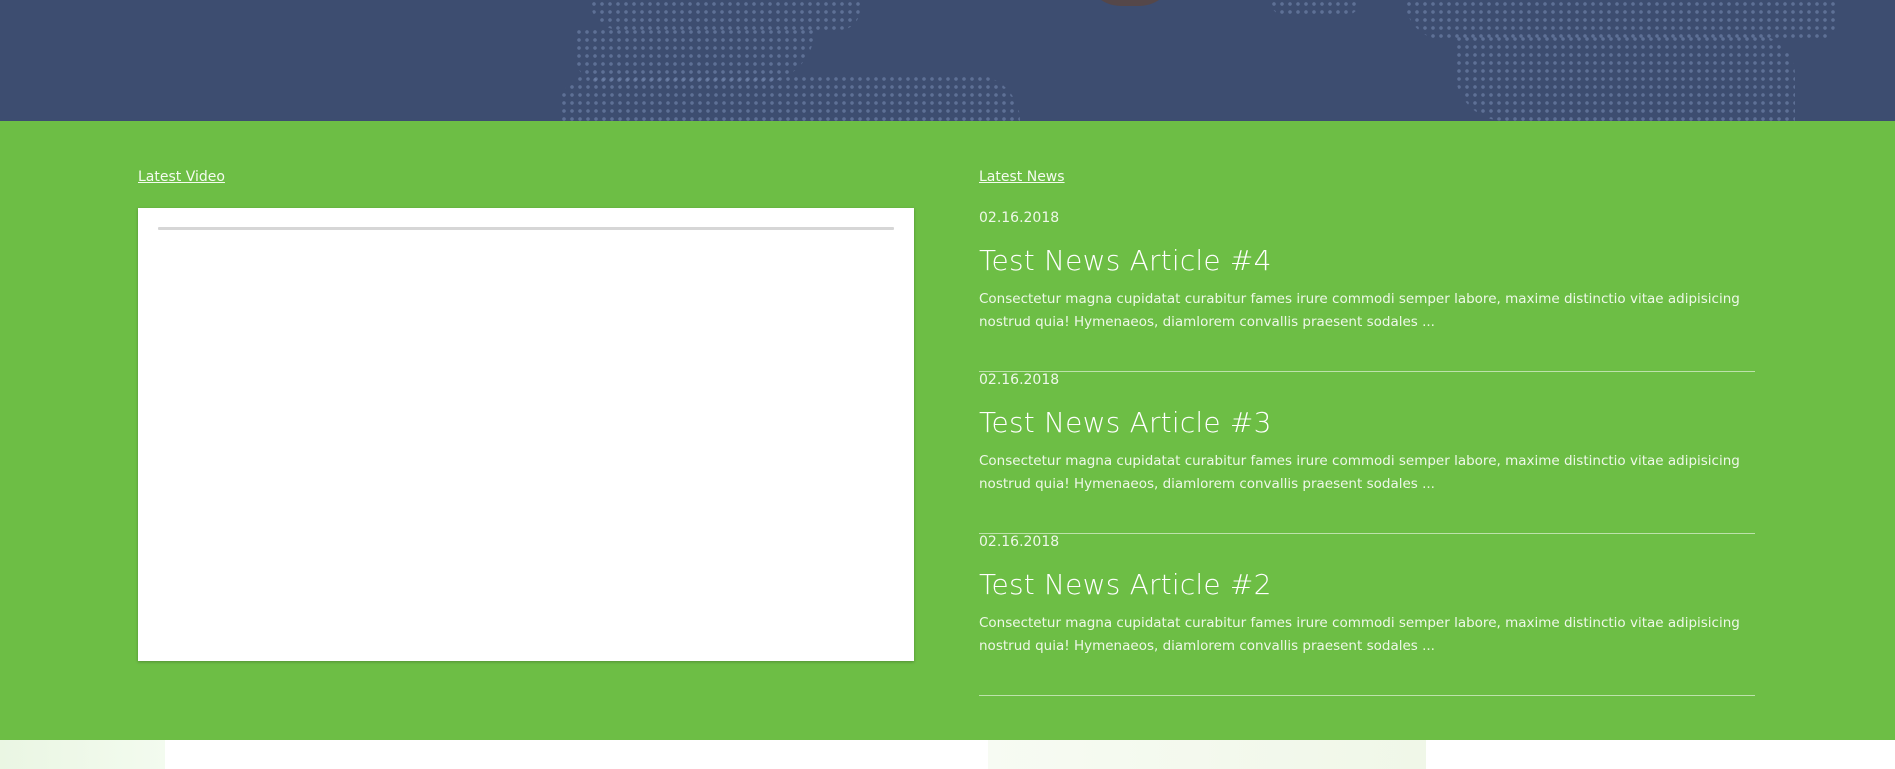 The height and width of the screenshot is (769, 1895). Describe the element at coordinates (1125, 584) in the screenshot. I see `news-title-link: Test News Article #2` at that location.